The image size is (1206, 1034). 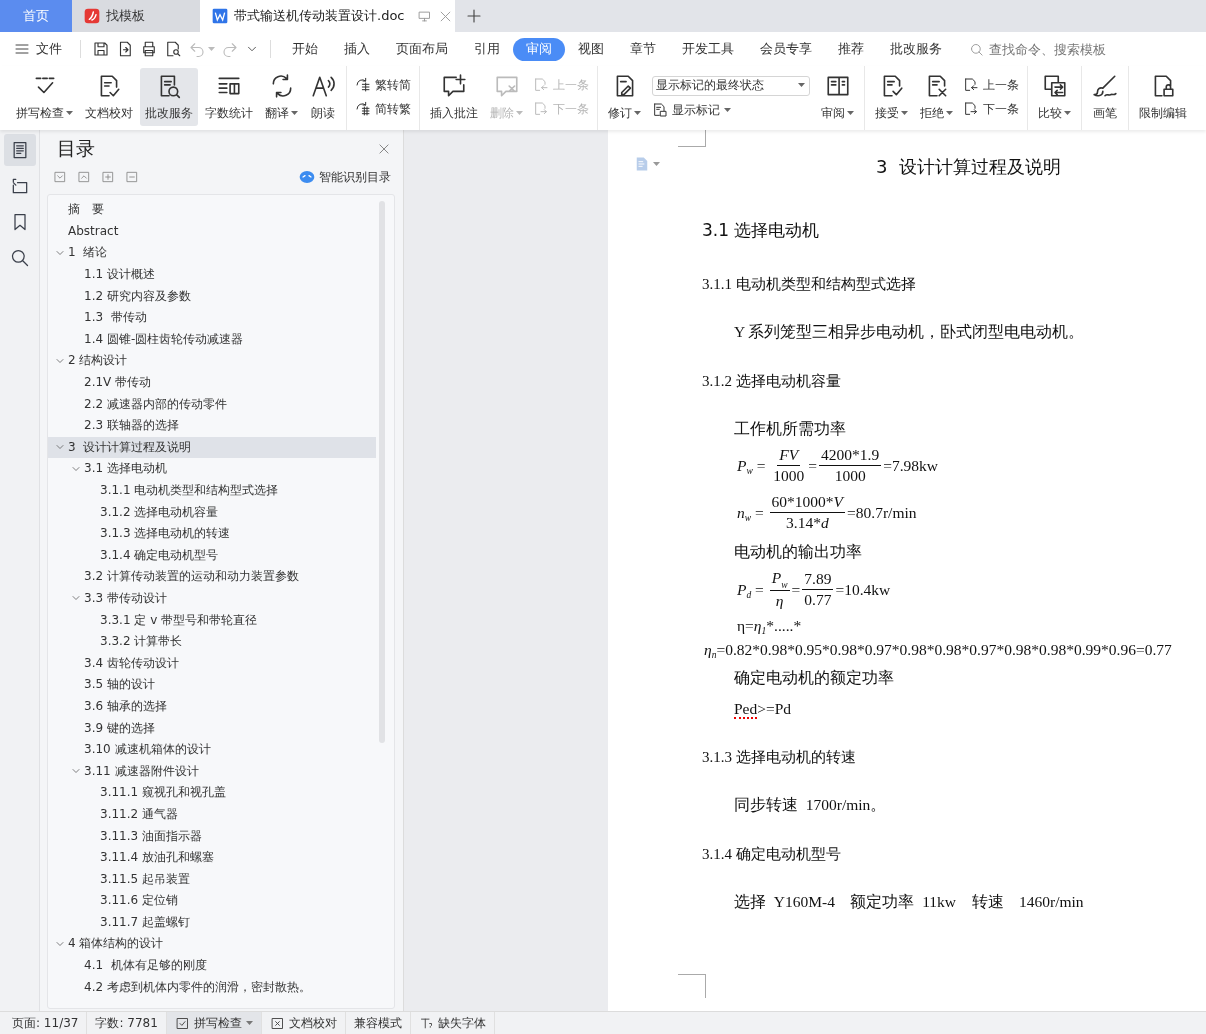 I want to click on outline-item: 3.10 减速机箱体的设计, so click(x=212, y=749).